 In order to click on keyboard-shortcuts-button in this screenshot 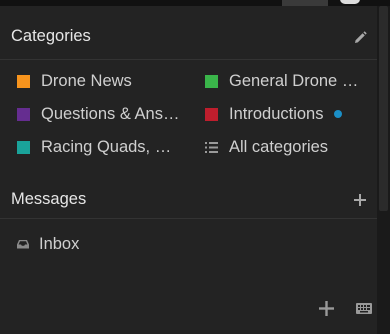, I will do `click(364, 308)`.